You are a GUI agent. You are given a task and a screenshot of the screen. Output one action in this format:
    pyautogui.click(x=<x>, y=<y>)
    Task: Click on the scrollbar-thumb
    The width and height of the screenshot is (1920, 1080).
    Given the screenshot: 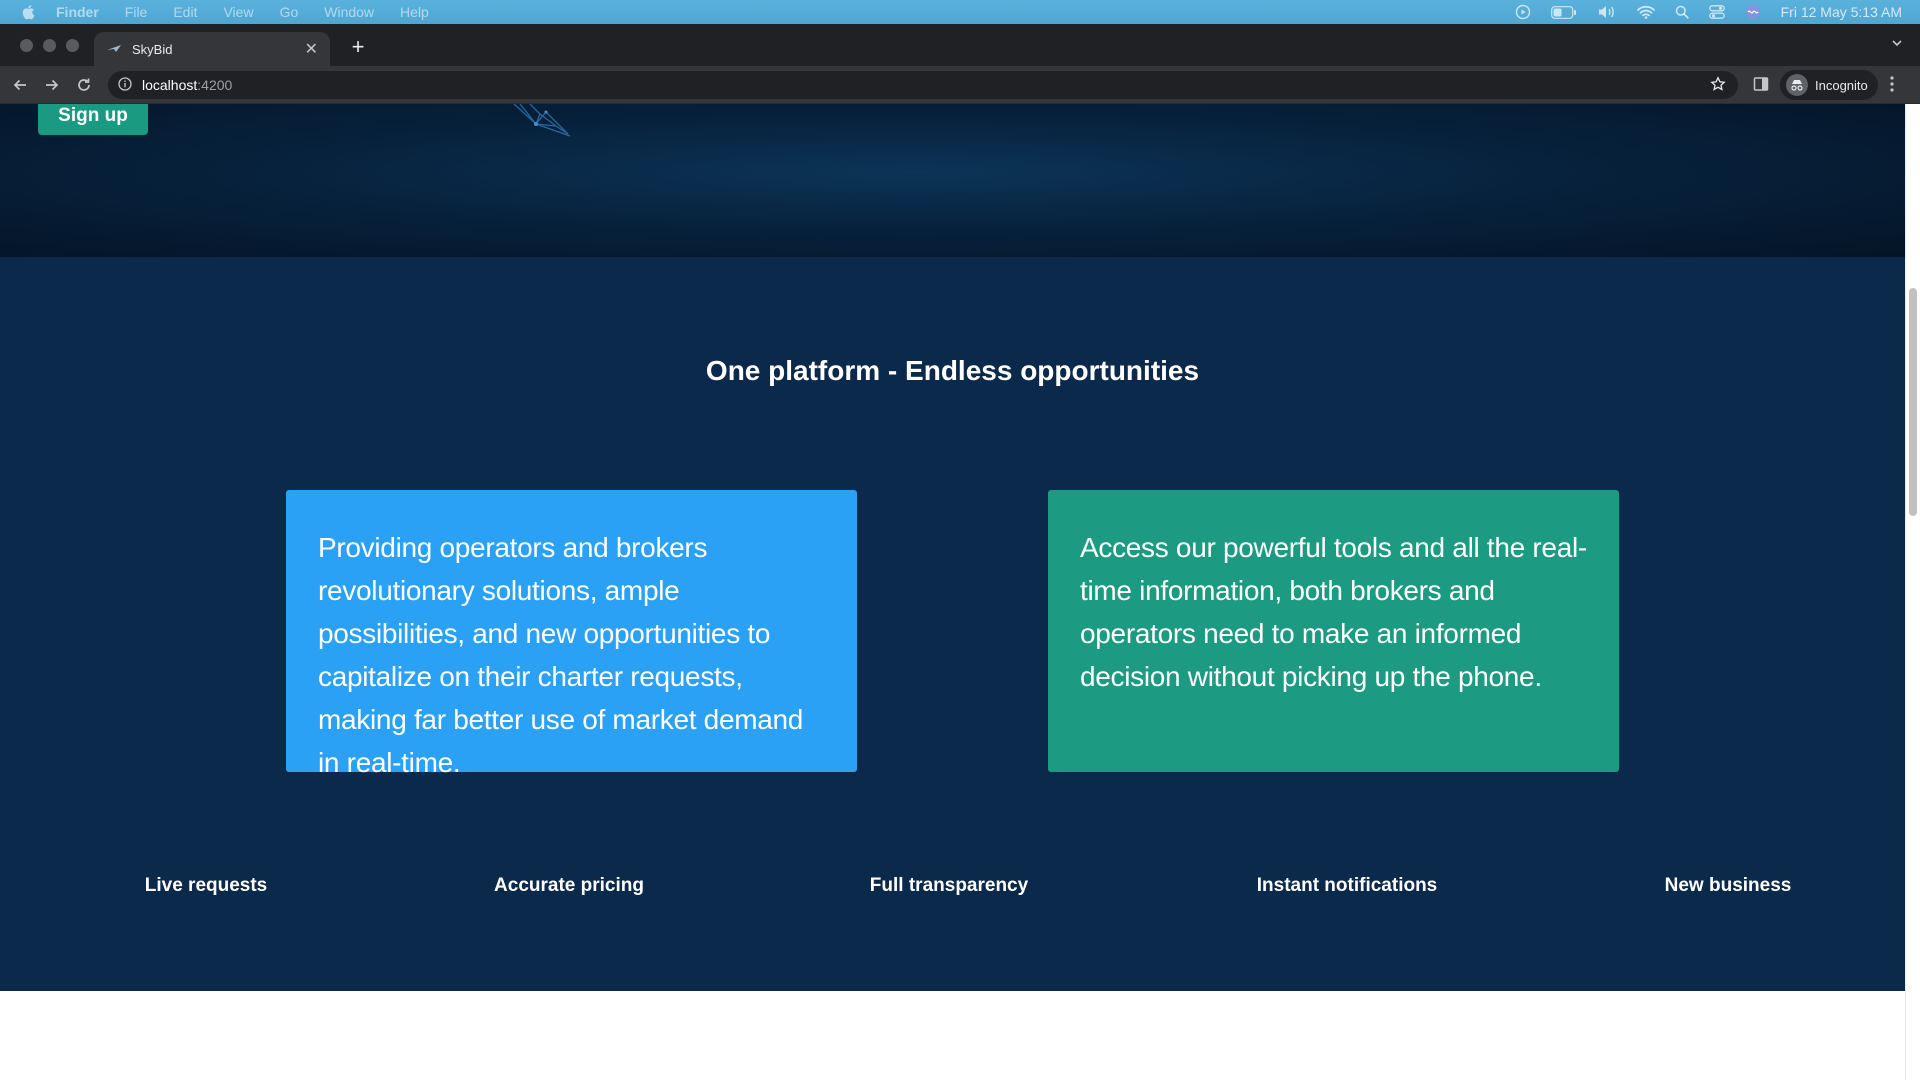 What is the action you would take?
    pyautogui.click(x=1913, y=402)
    